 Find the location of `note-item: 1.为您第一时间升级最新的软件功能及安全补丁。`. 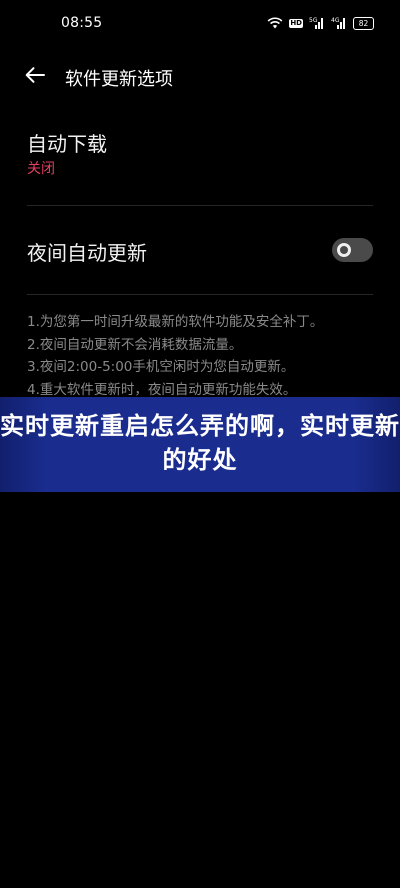

note-item: 1.为您第一时间升级最新的软件功能及安全补丁。 is located at coordinates (175, 322).